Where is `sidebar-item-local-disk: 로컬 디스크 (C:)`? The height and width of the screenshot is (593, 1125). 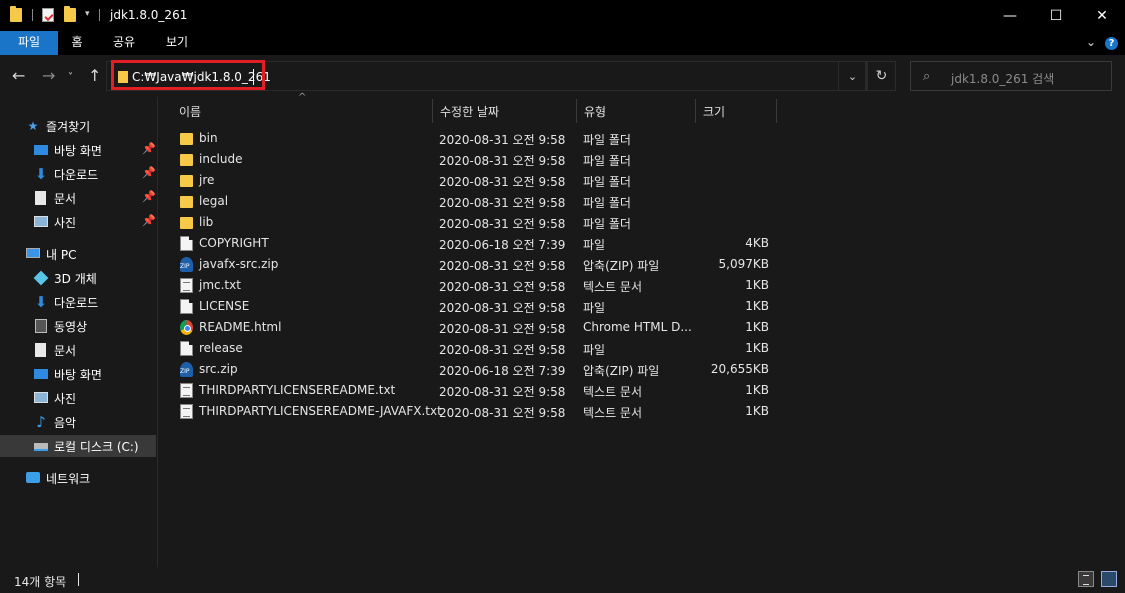
sidebar-item-local-disk: 로컬 디스크 (C:) is located at coordinates (78, 446).